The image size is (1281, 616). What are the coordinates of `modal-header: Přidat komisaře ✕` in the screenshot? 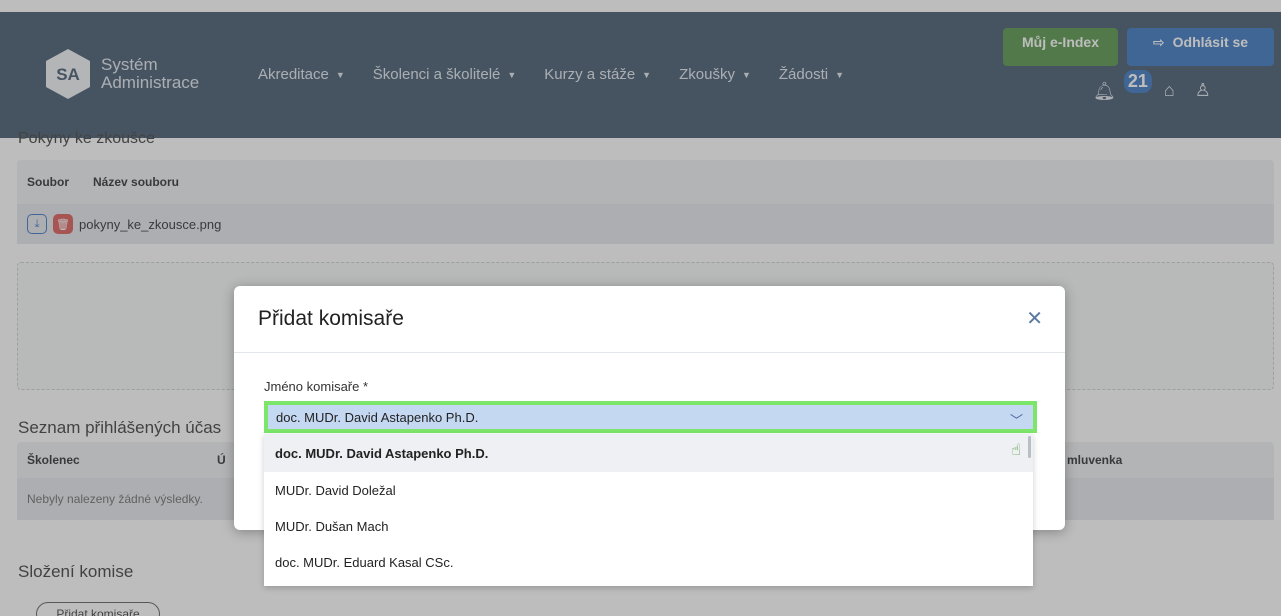 It's located at (649, 319).